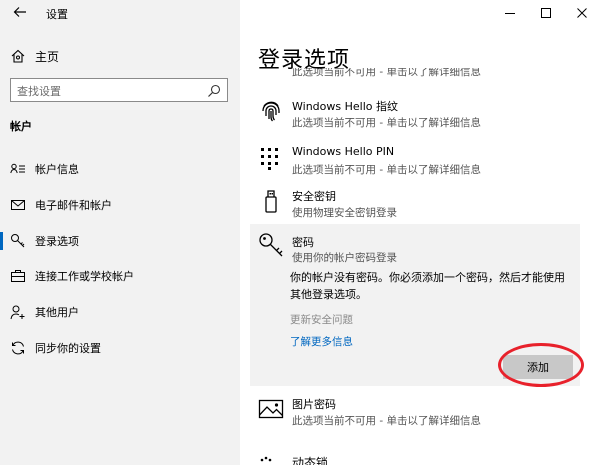 The height and width of the screenshot is (465, 600). Describe the element at coordinates (418, 203) in the screenshot. I see `option-security-key: 安全密钥 使用物理安全密钥登录` at that location.